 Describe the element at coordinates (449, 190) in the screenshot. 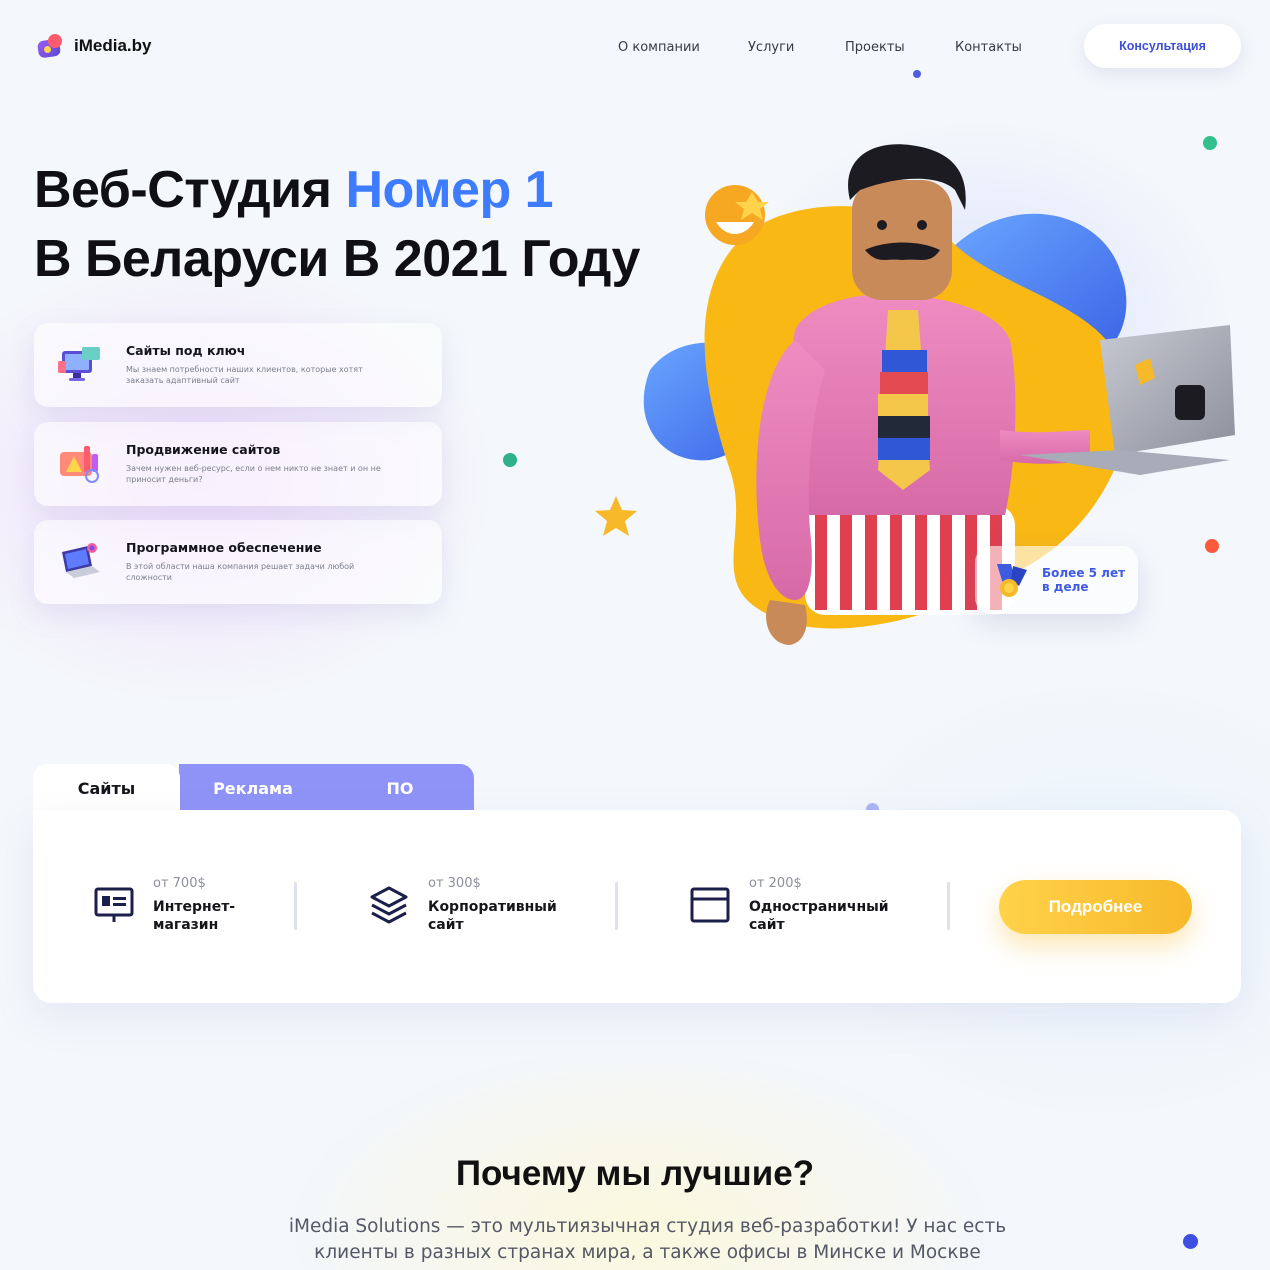

I see `hero-title-accent: Номер 1` at that location.